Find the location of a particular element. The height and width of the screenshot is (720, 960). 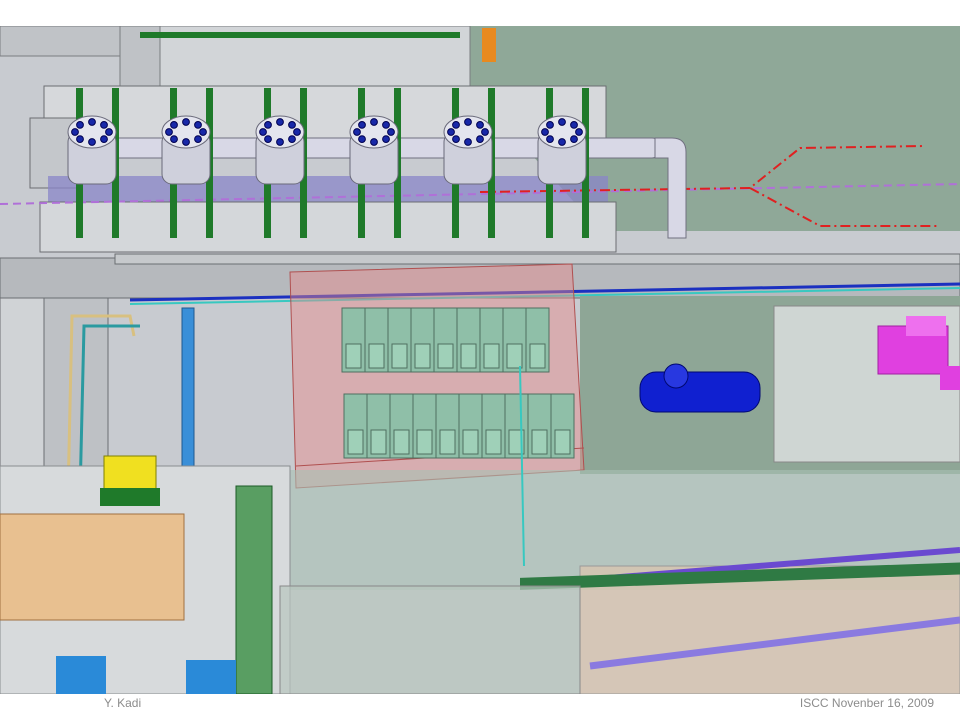

structure-beam is located at coordinates (300, 35).